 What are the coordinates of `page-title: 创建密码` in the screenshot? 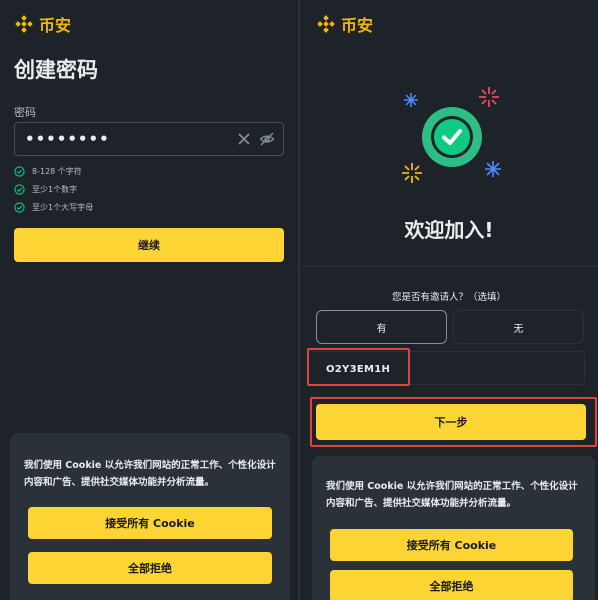 It's located at (56, 70).